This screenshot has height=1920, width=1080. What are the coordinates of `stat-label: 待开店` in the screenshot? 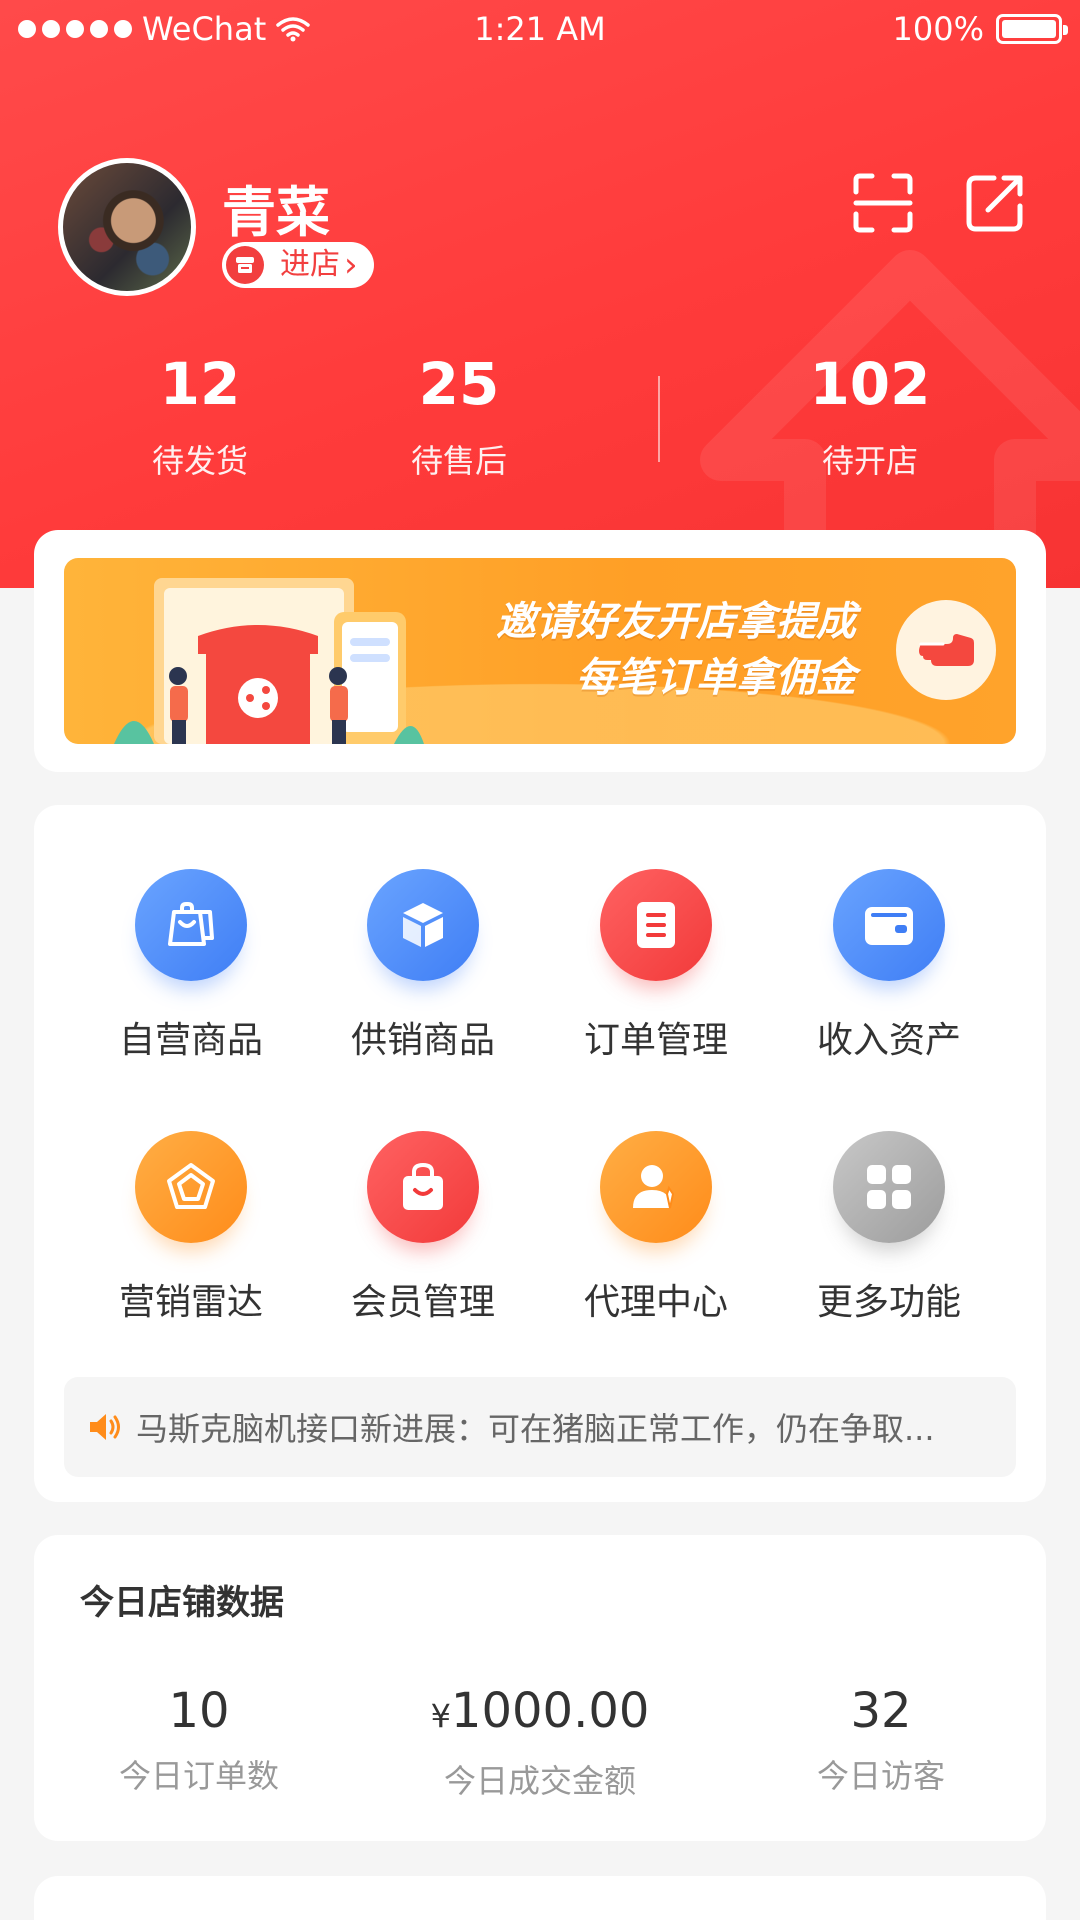 It's located at (869, 461).